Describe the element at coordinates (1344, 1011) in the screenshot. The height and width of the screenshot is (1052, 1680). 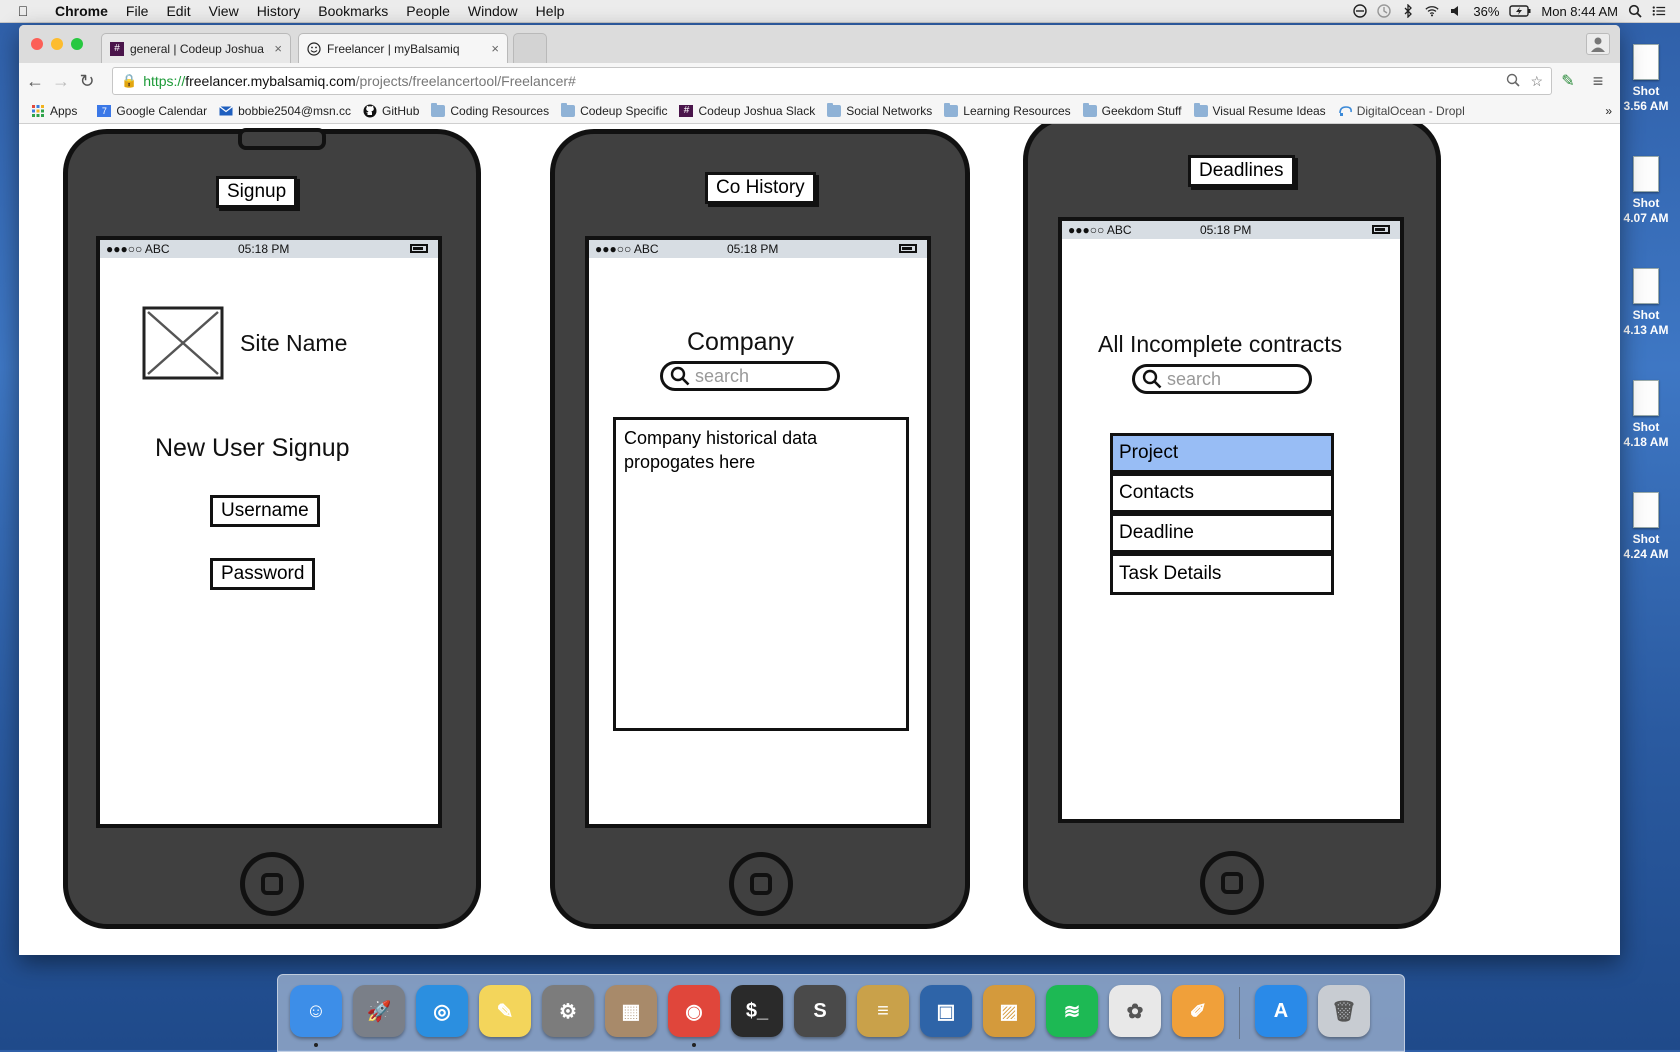
I see `trash-dock-icon: 🗑` at that location.